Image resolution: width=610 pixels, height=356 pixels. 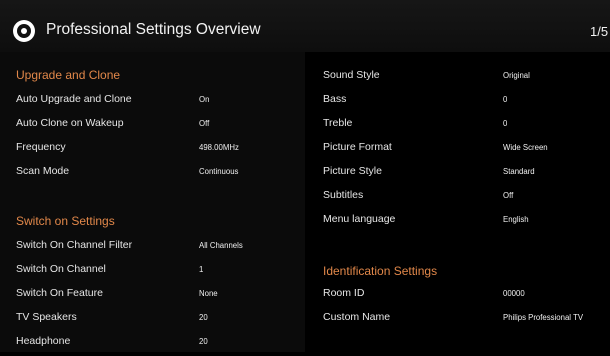 What do you see at coordinates (516, 75) in the screenshot?
I see `setting-value: Original` at bounding box center [516, 75].